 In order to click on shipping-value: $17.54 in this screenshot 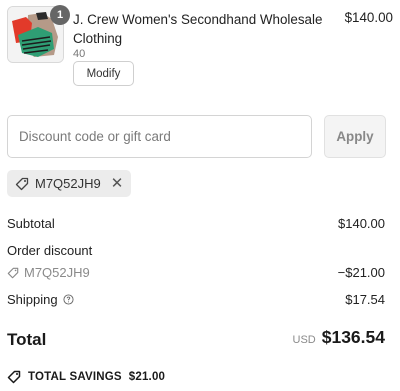, I will do `click(365, 299)`.